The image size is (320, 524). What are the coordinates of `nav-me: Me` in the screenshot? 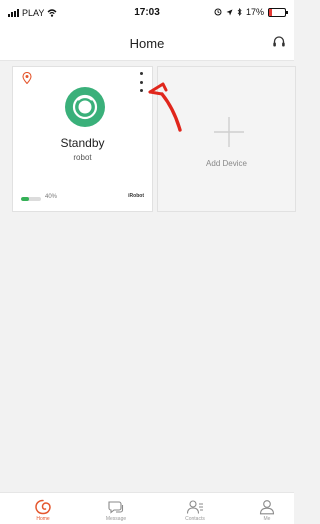 It's located at (267, 508).